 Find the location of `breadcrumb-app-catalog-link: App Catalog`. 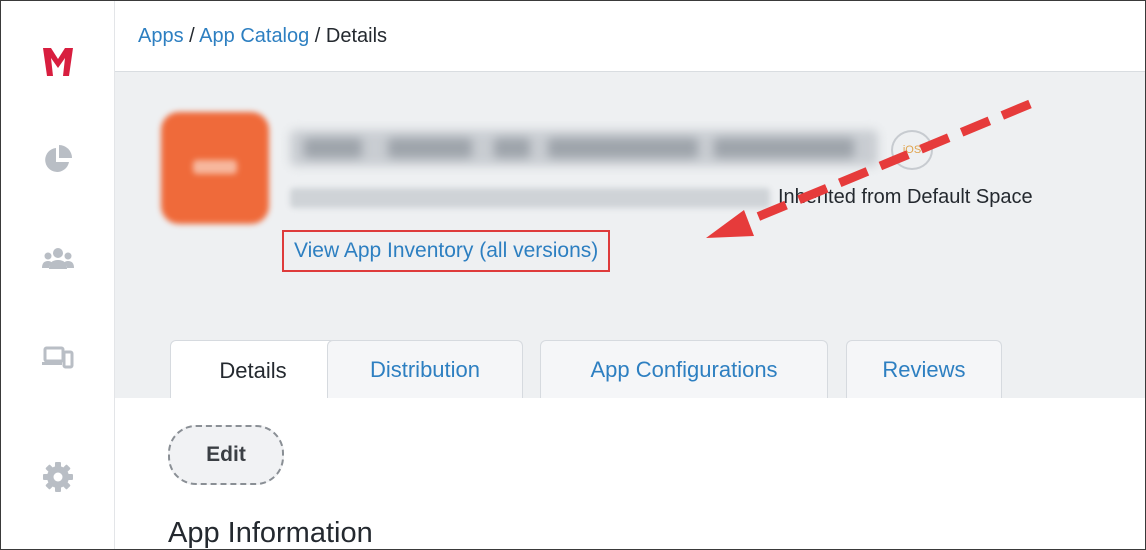

breadcrumb-app-catalog-link: App Catalog is located at coordinates (254, 36).